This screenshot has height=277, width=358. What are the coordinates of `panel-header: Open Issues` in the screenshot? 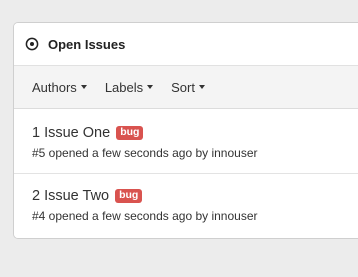 It's located at (186, 44).